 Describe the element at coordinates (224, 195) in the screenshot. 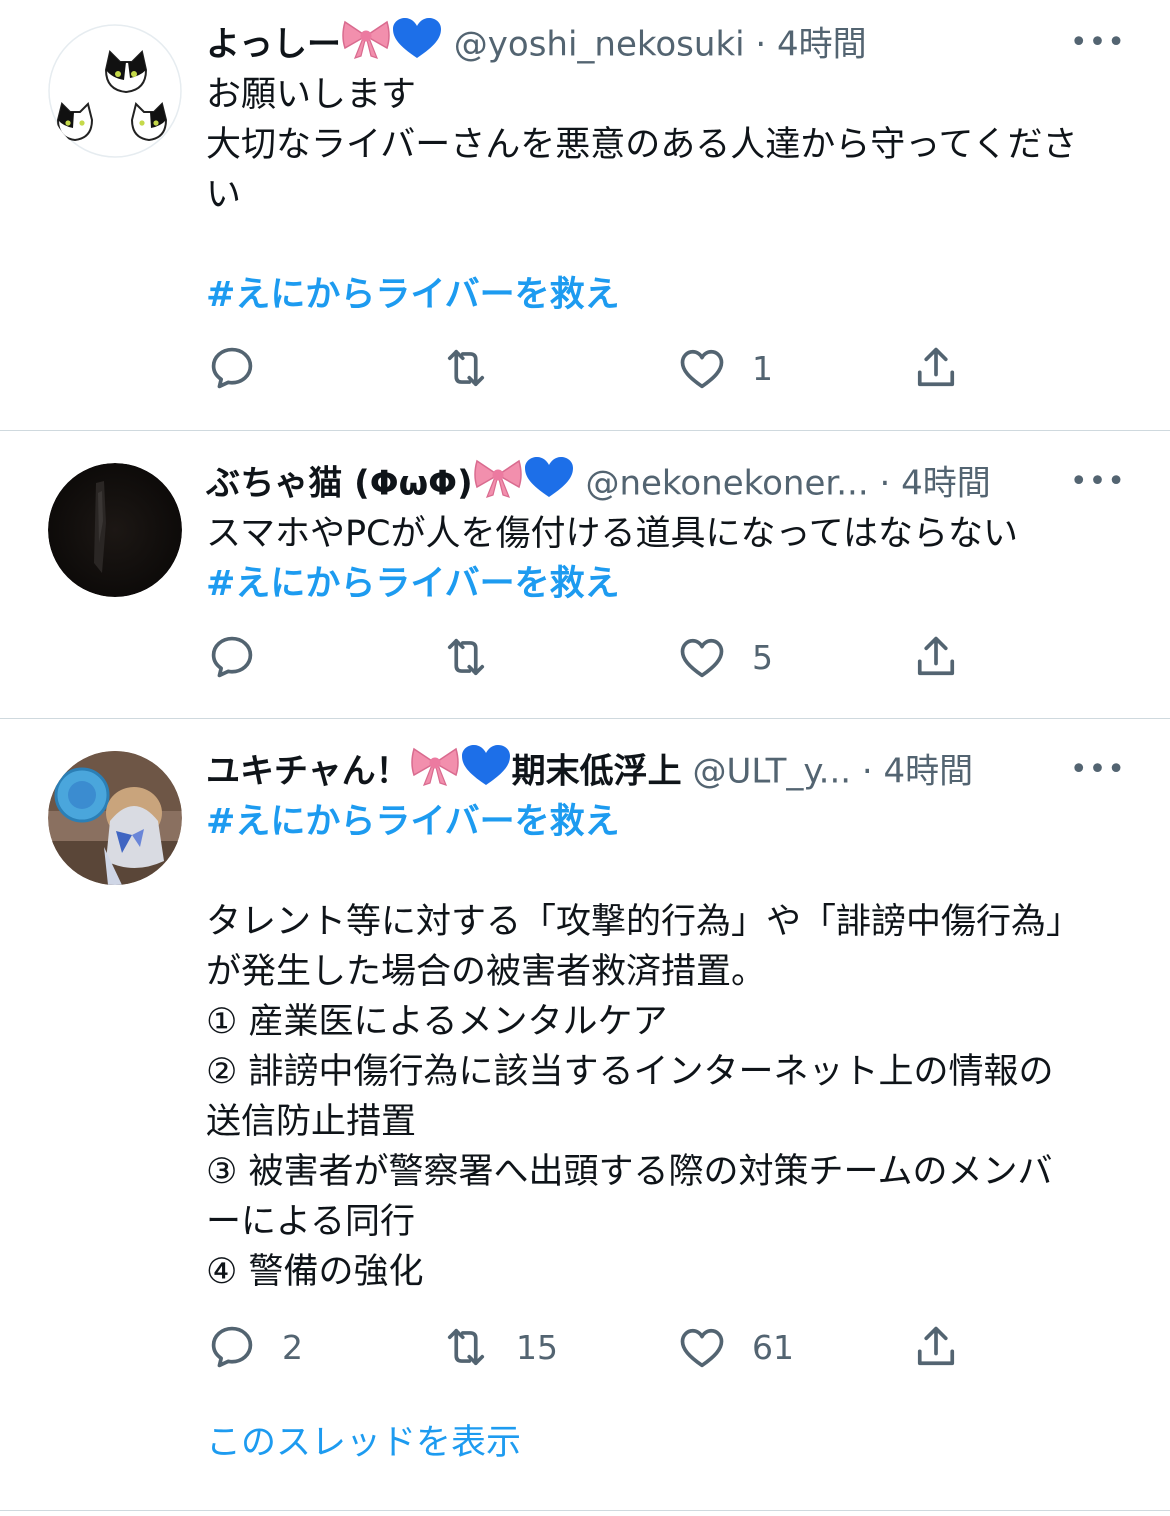

I see `text-line: い` at that location.